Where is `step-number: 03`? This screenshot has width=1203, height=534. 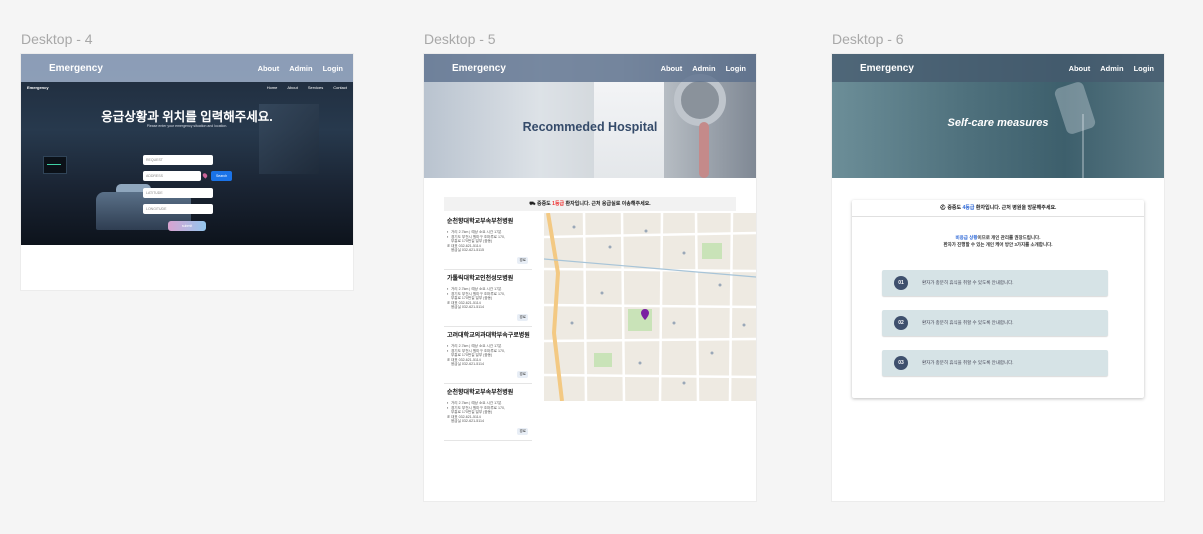 step-number: 03 is located at coordinates (901, 363).